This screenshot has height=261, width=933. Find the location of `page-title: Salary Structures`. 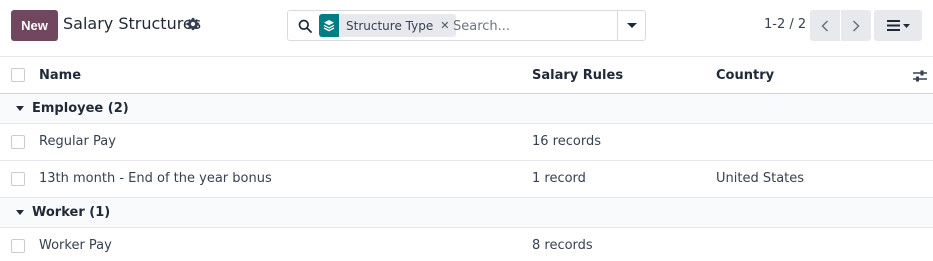

page-title: Salary Structures is located at coordinates (132, 23).